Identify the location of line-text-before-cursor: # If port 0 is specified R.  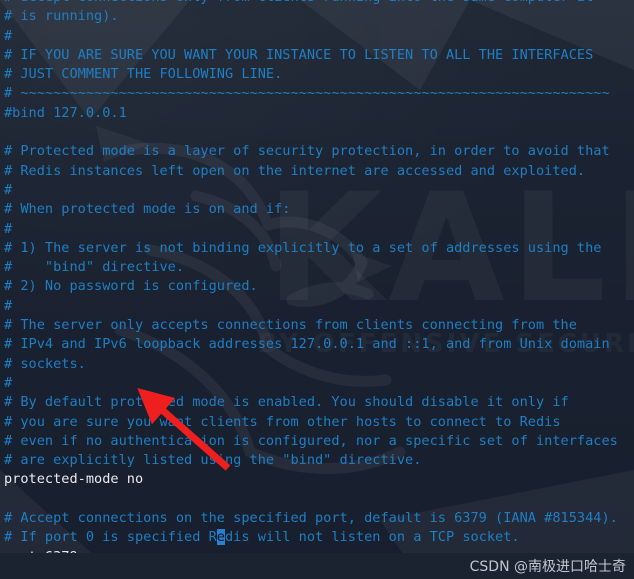
(110, 537).